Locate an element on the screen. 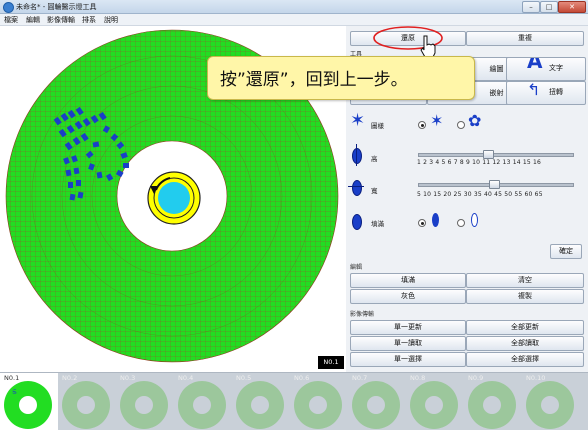  width-label: 寬 is located at coordinates (374, 191).